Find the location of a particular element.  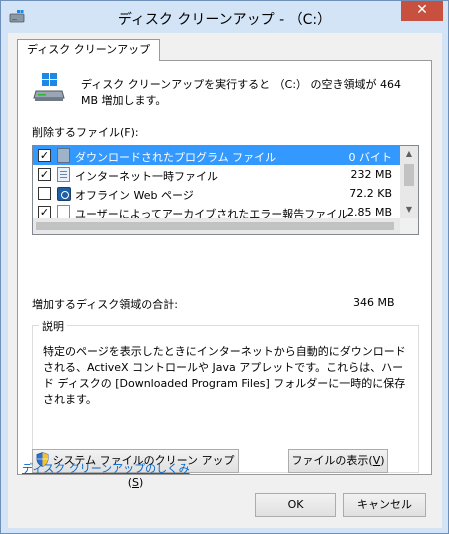

offline-icon is located at coordinates (64, 194).